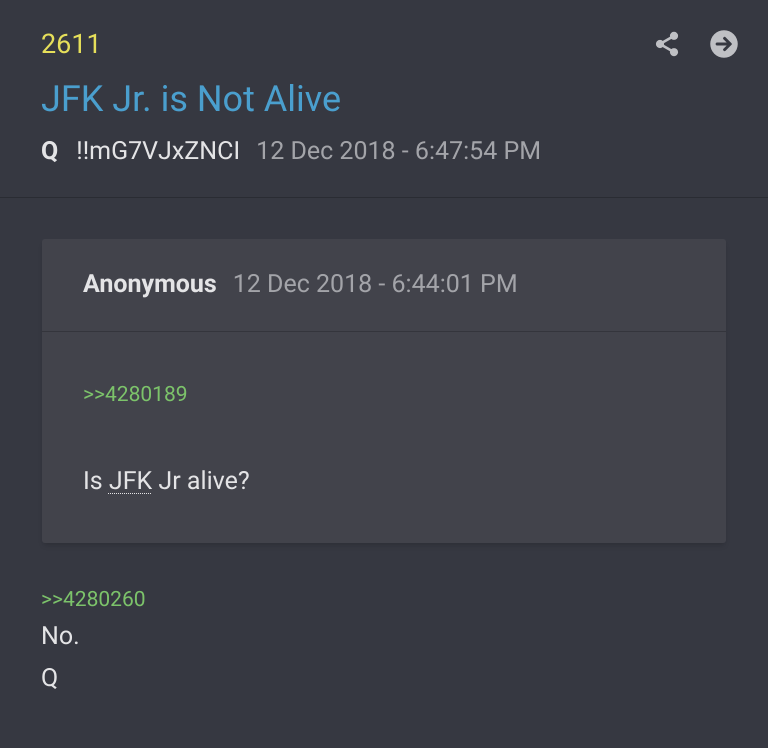 The width and height of the screenshot is (768, 748). Describe the element at coordinates (191, 98) in the screenshot. I see `post-title: JFK Jr. is Not Alive` at that location.